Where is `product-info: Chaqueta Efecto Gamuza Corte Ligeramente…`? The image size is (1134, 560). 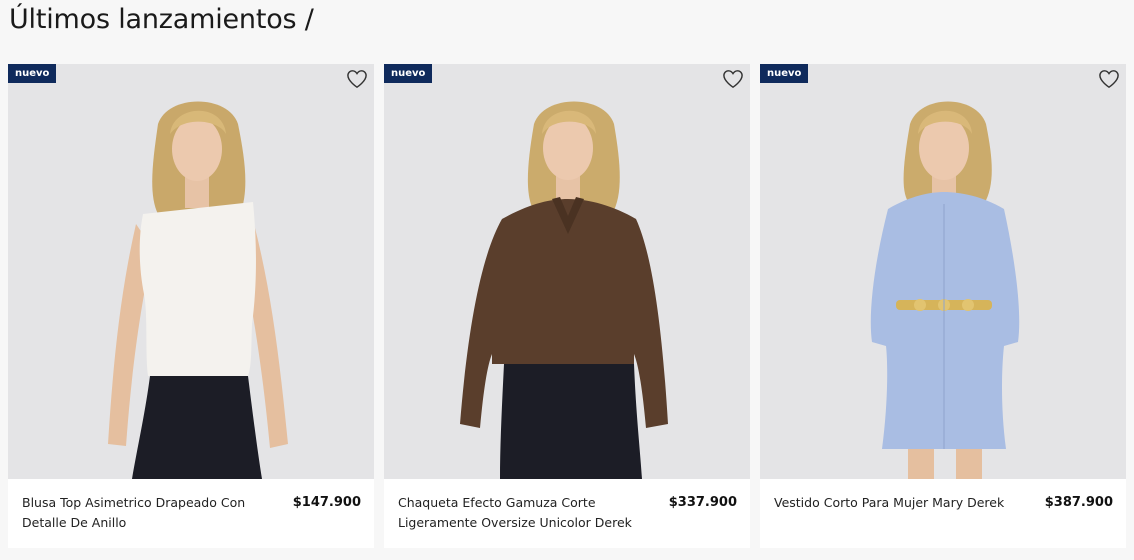 product-info: Chaqueta Efecto Gamuza Corte Ligeramente… is located at coordinates (567, 513).